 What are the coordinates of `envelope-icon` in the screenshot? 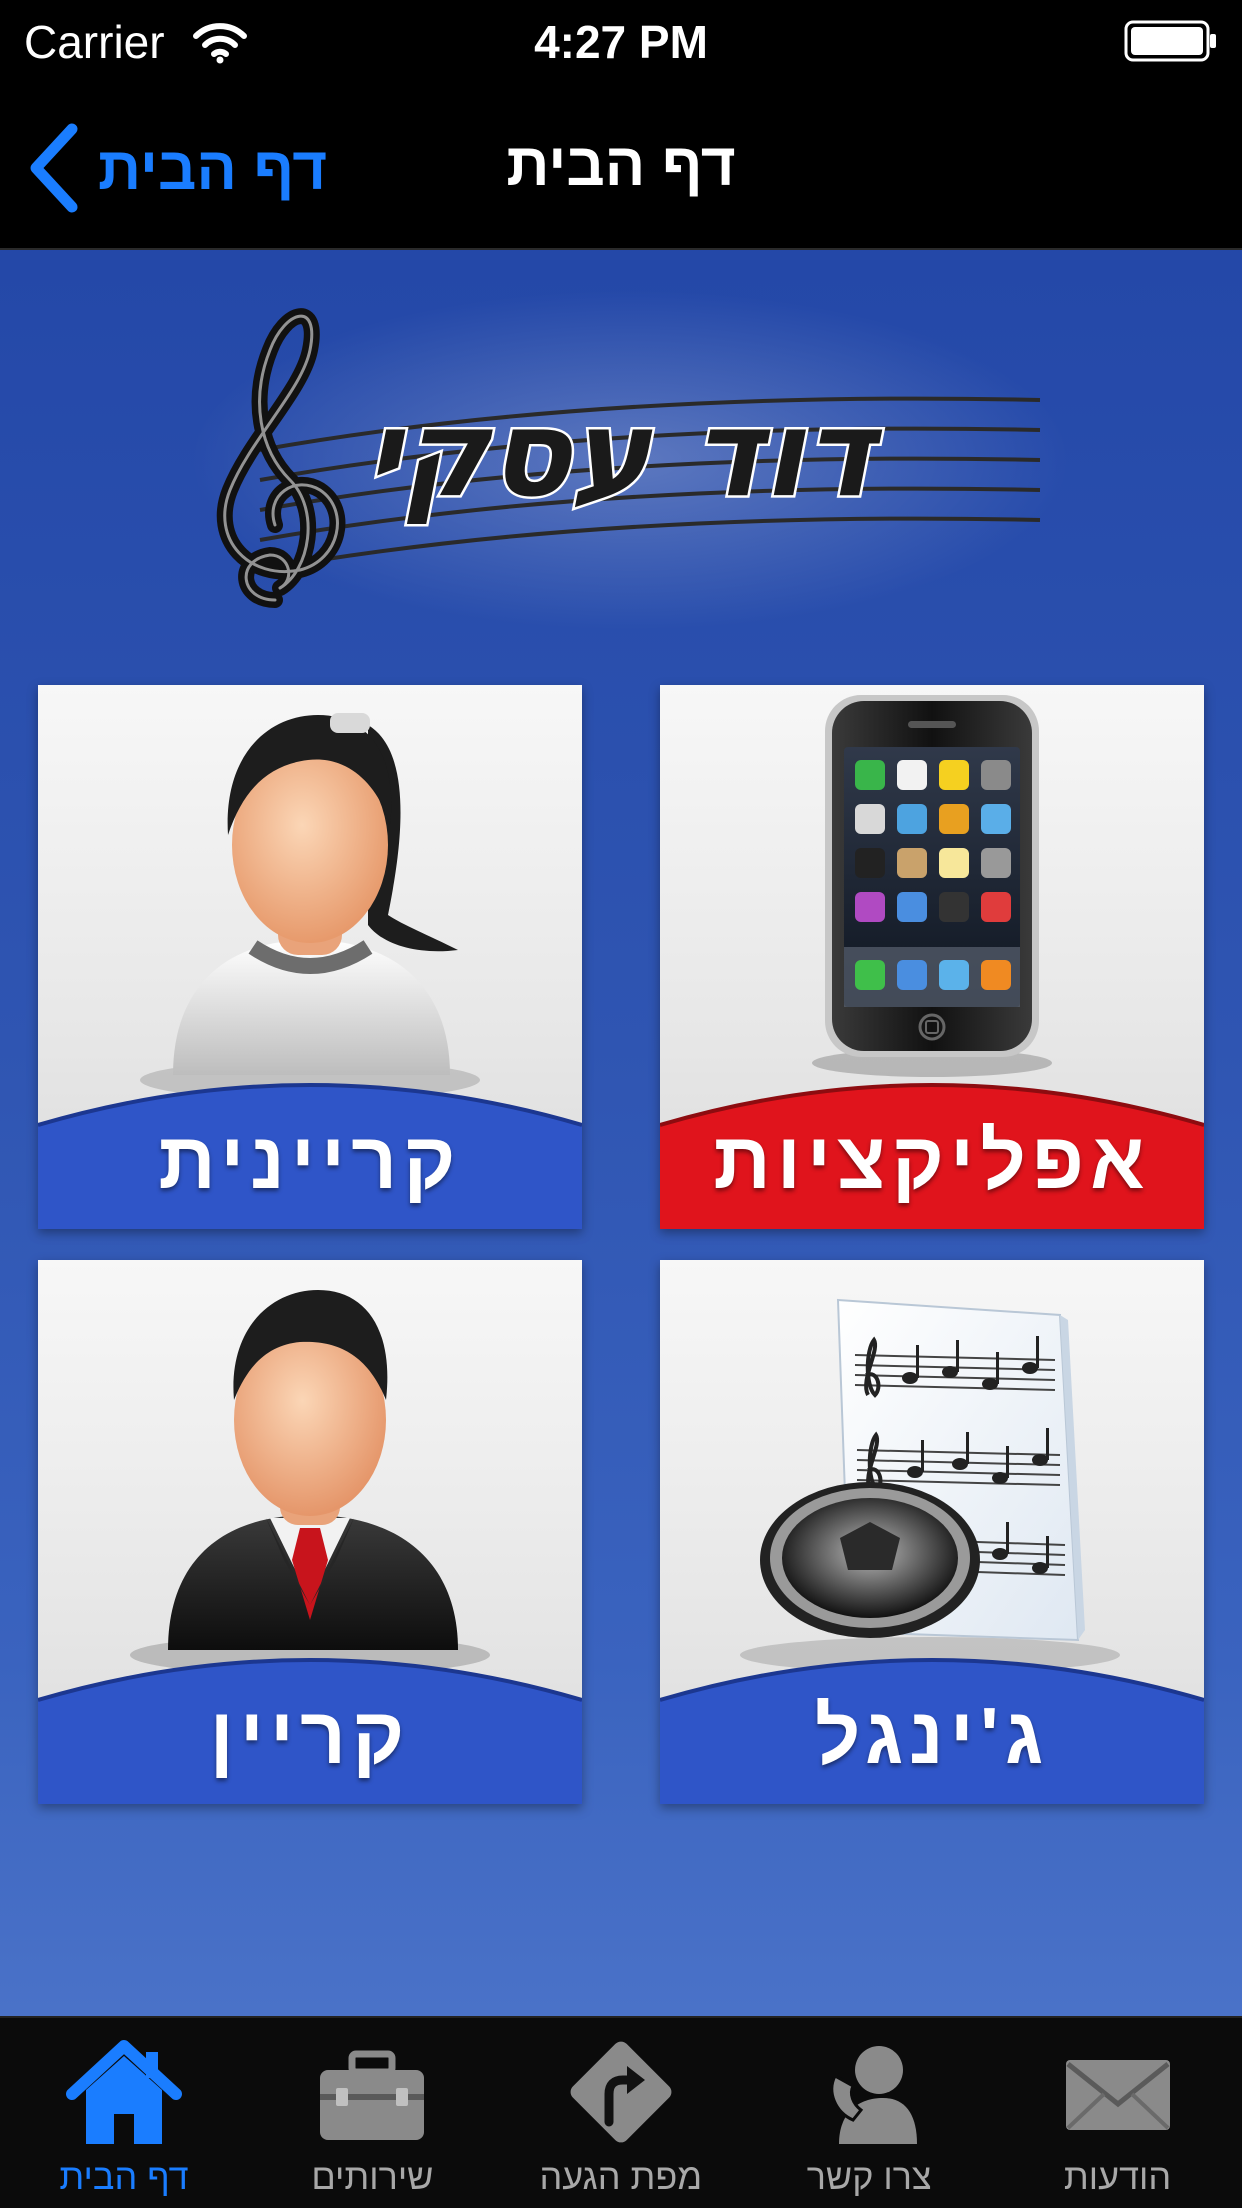 It's located at (1117, 2095).